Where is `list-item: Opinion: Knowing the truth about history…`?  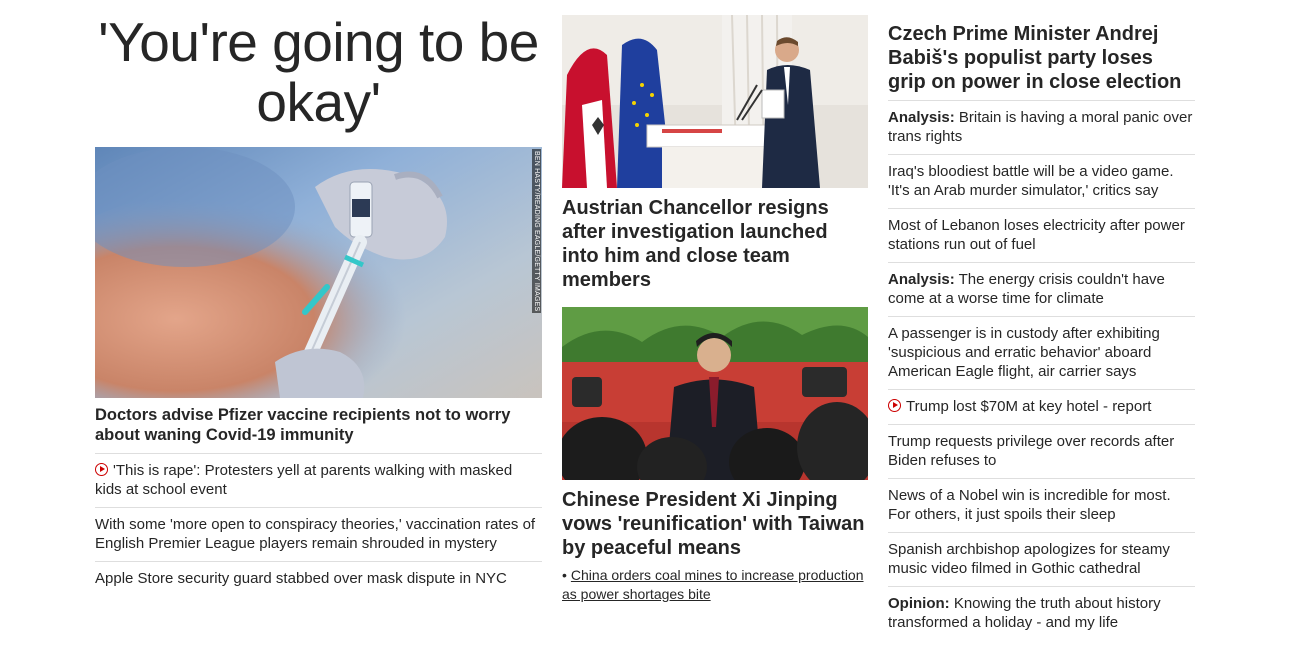
list-item: Opinion: Knowing the truth about history… is located at coordinates (1041, 613).